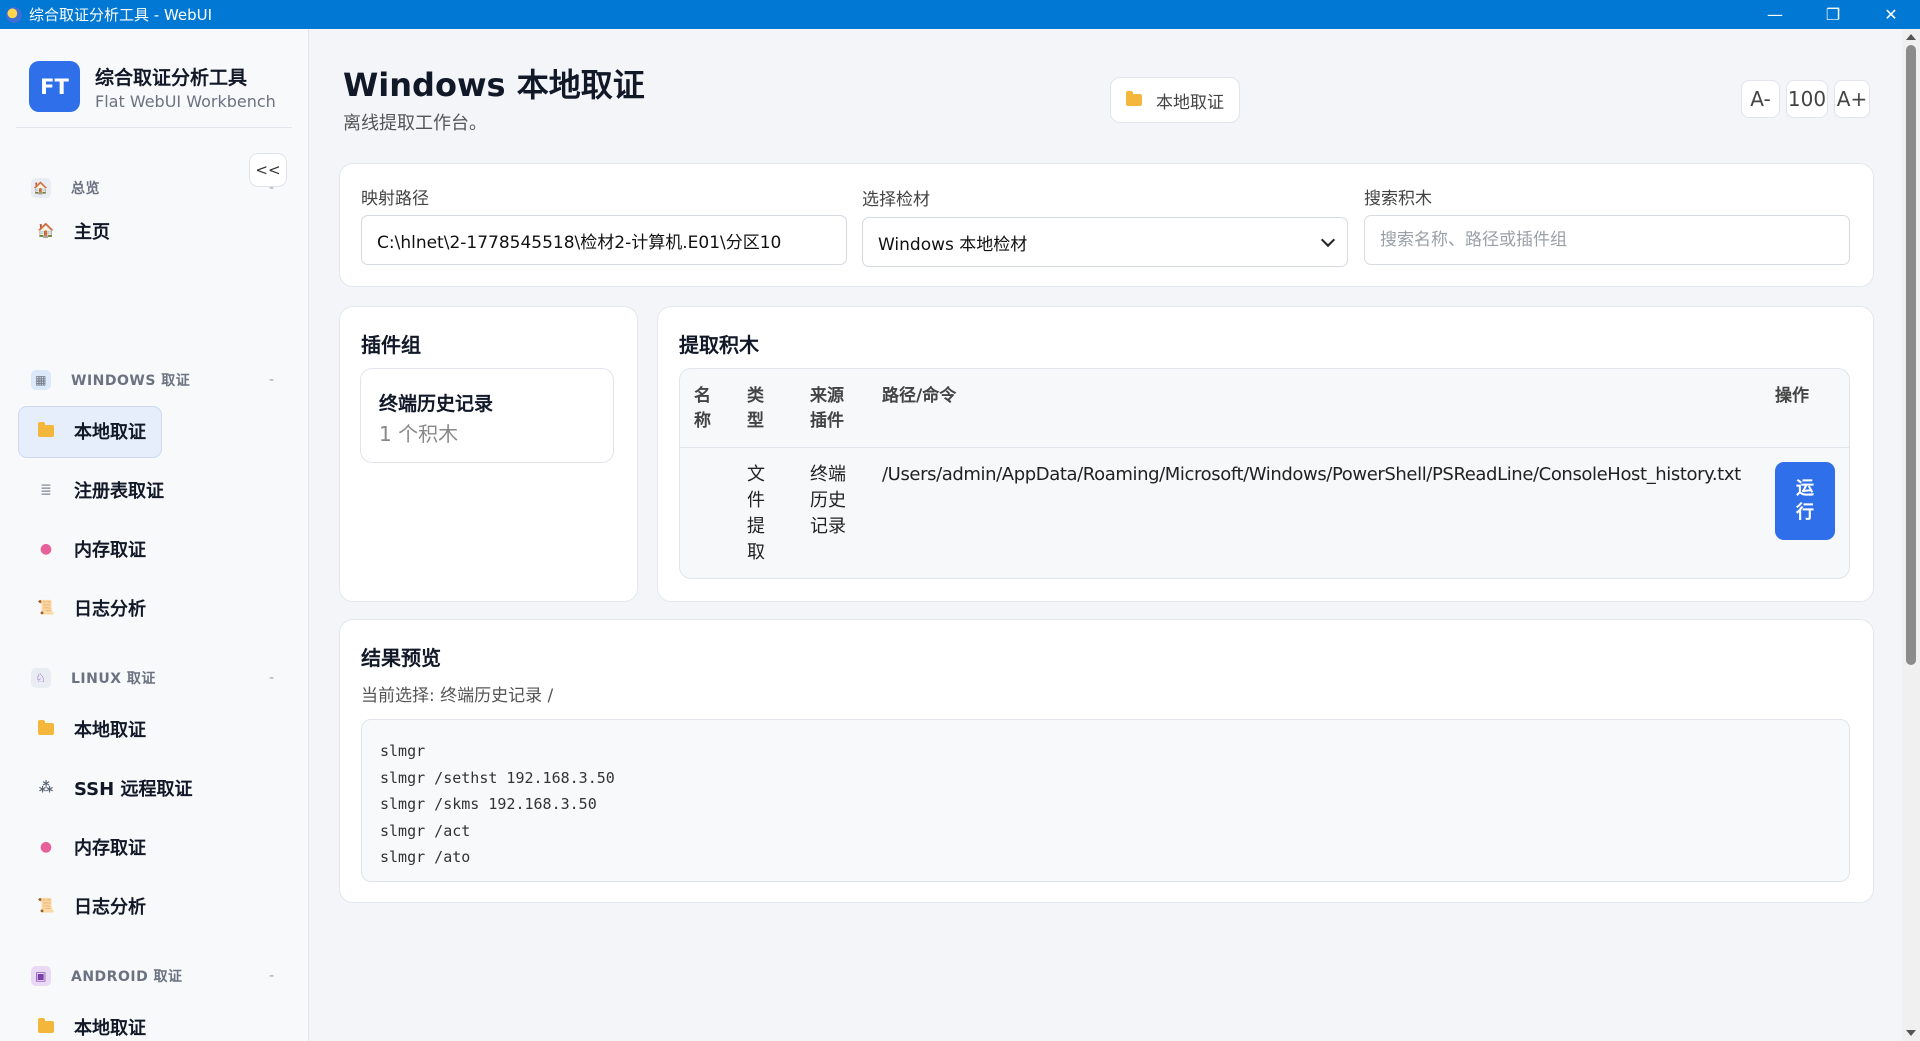 Image resolution: width=1920 pixels, height=1041 pixels. Describe the element at coordinates (127, 977) in the screenshot. I see `sidebar-section-label: ANDROID 取证` at that location.